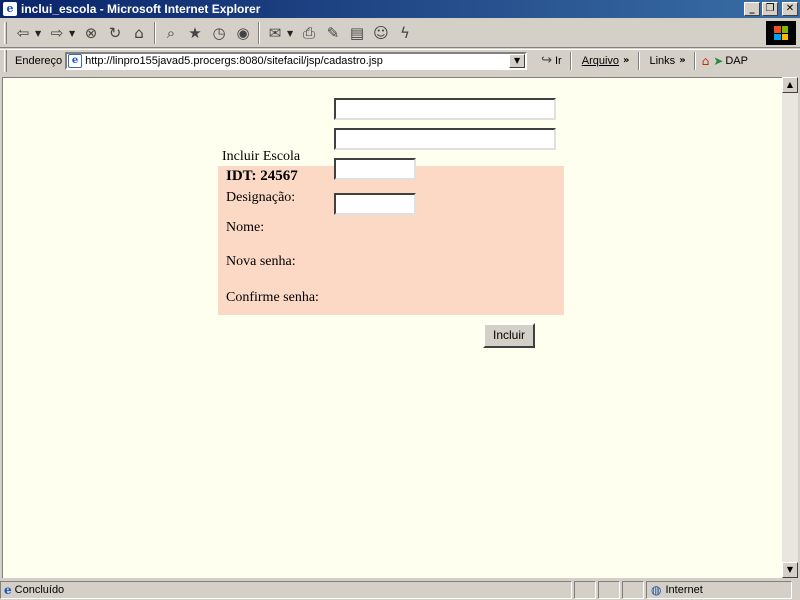 This screenshot has width=800, height=600. I want to click on address-dropdown-icon: ▼, so click(517, 60).